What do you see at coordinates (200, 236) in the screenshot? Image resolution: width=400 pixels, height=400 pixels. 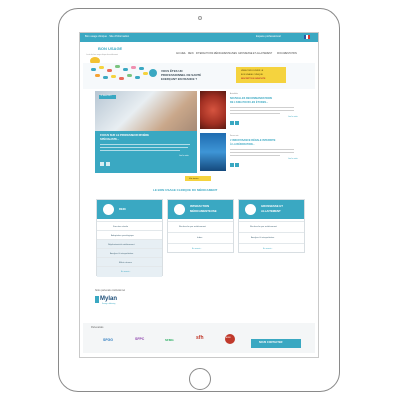 I see `card-link: Index` at bounding box center [200, 236].